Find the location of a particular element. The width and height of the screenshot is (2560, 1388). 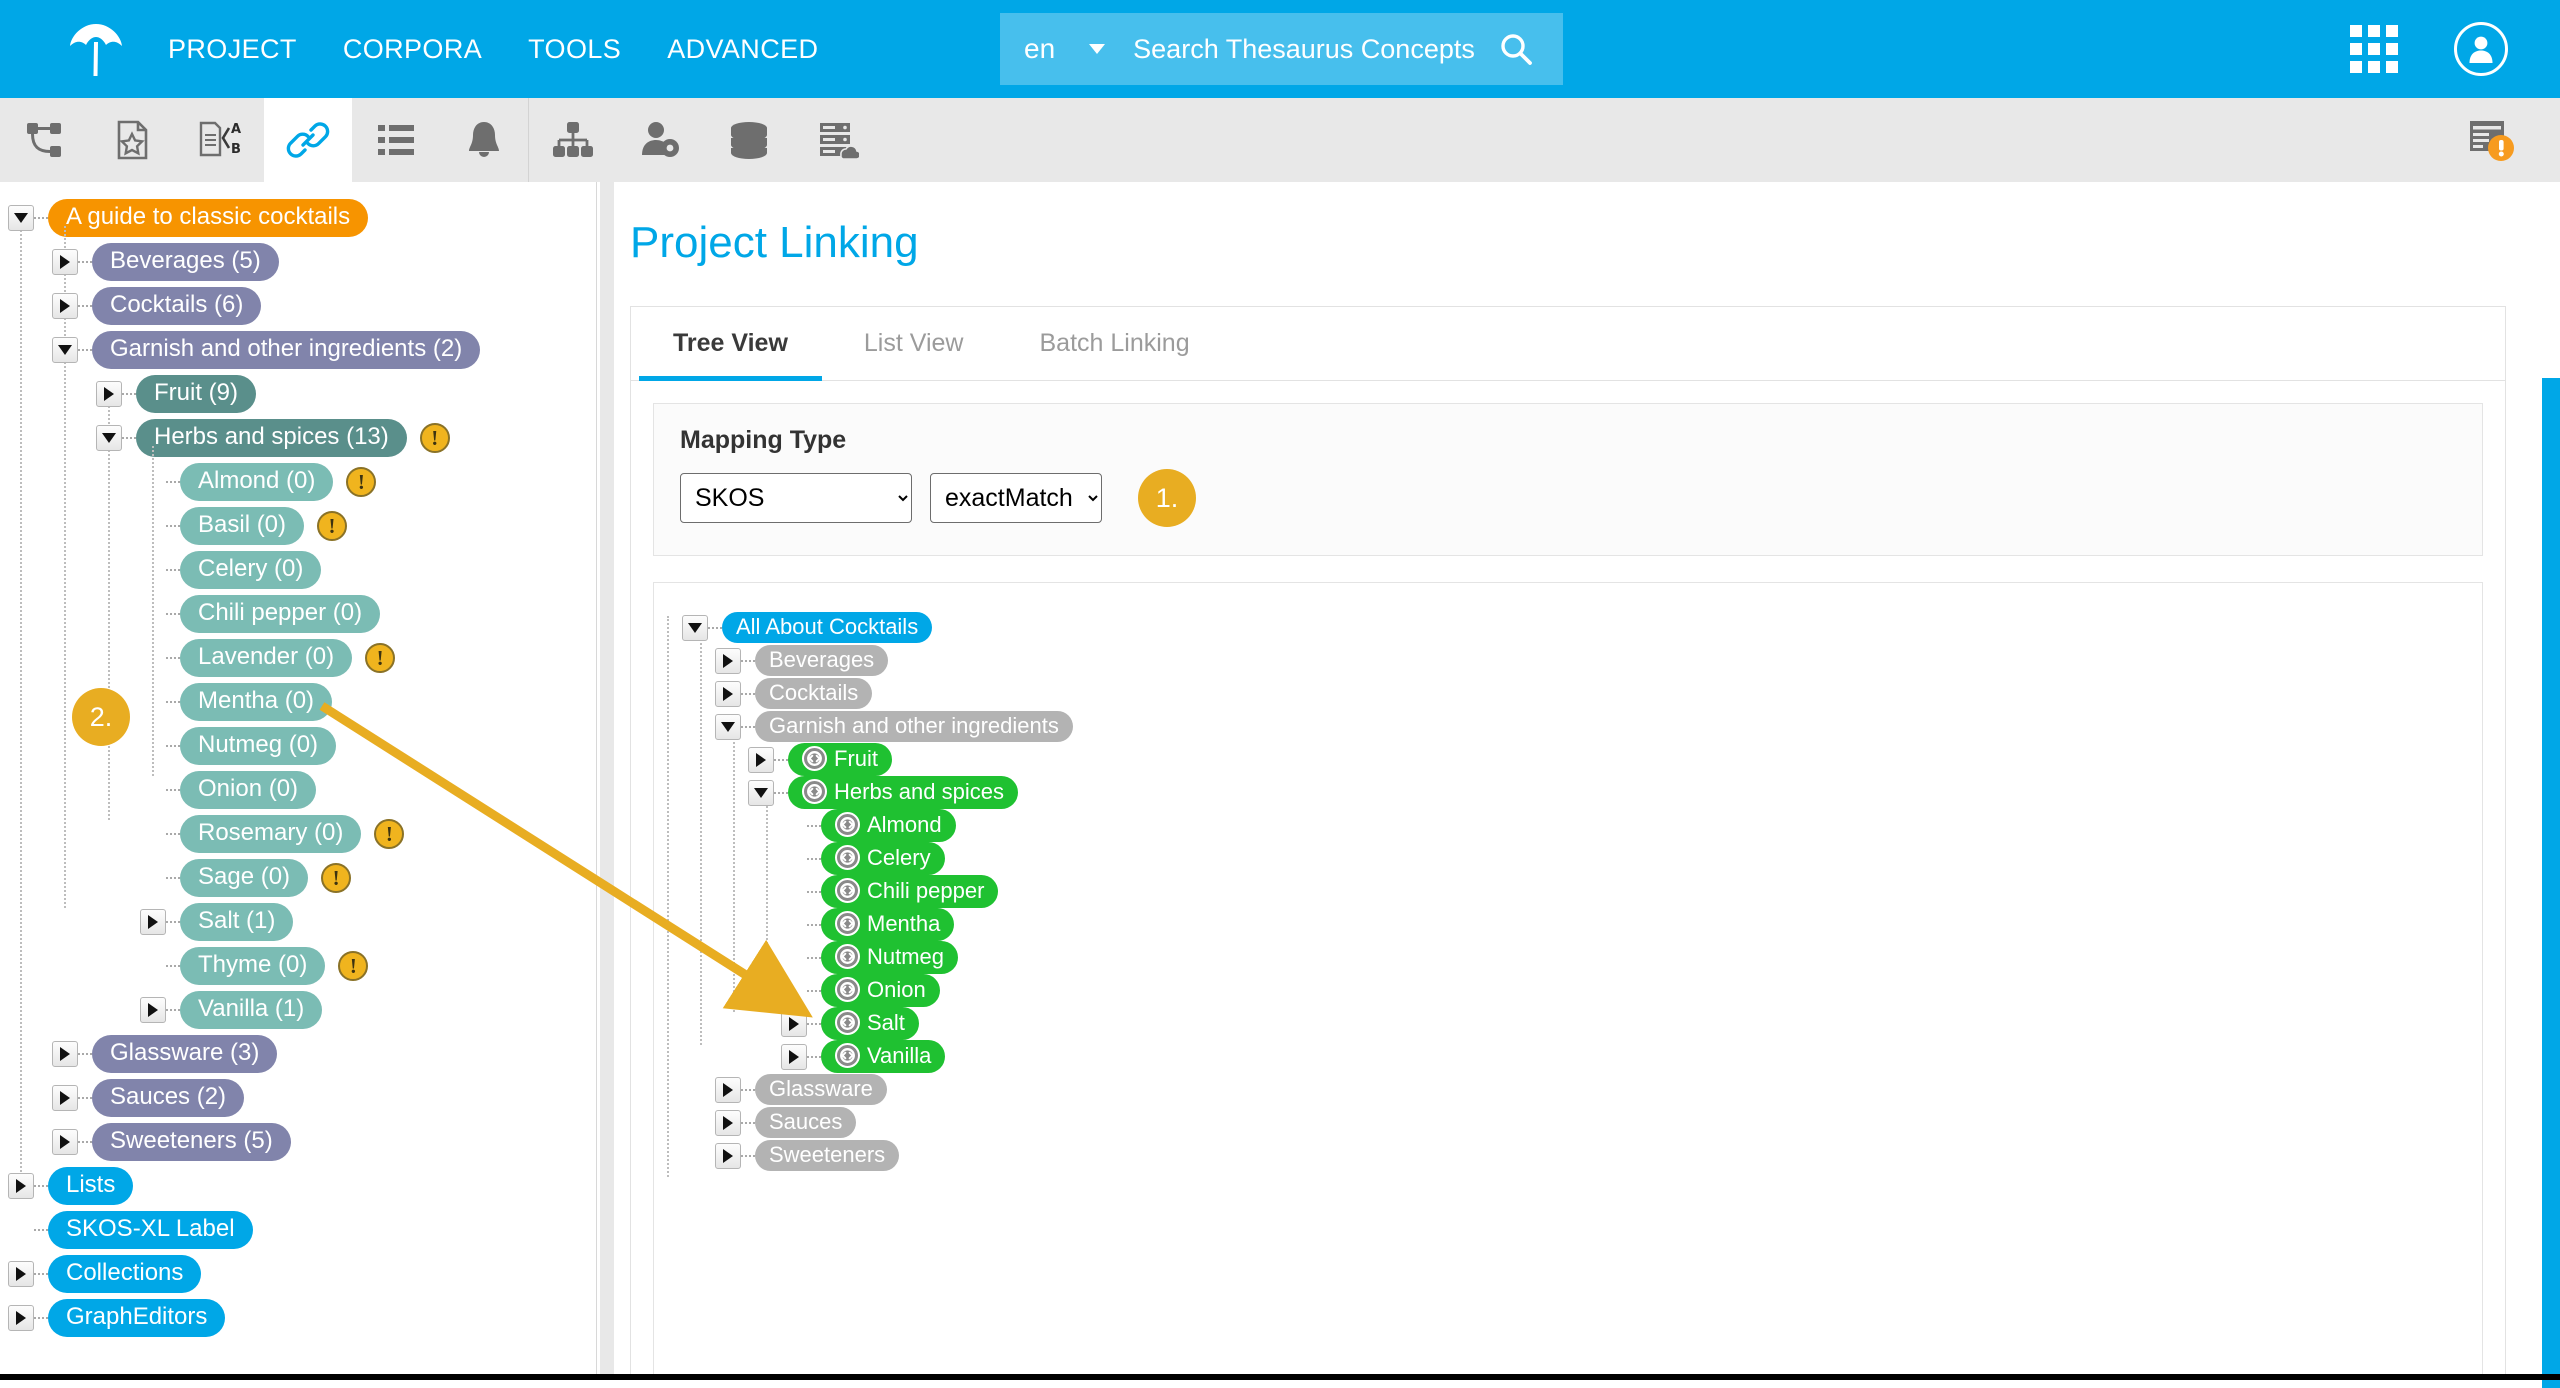

tree-node: Lists is located at coordinates (298, 1186).